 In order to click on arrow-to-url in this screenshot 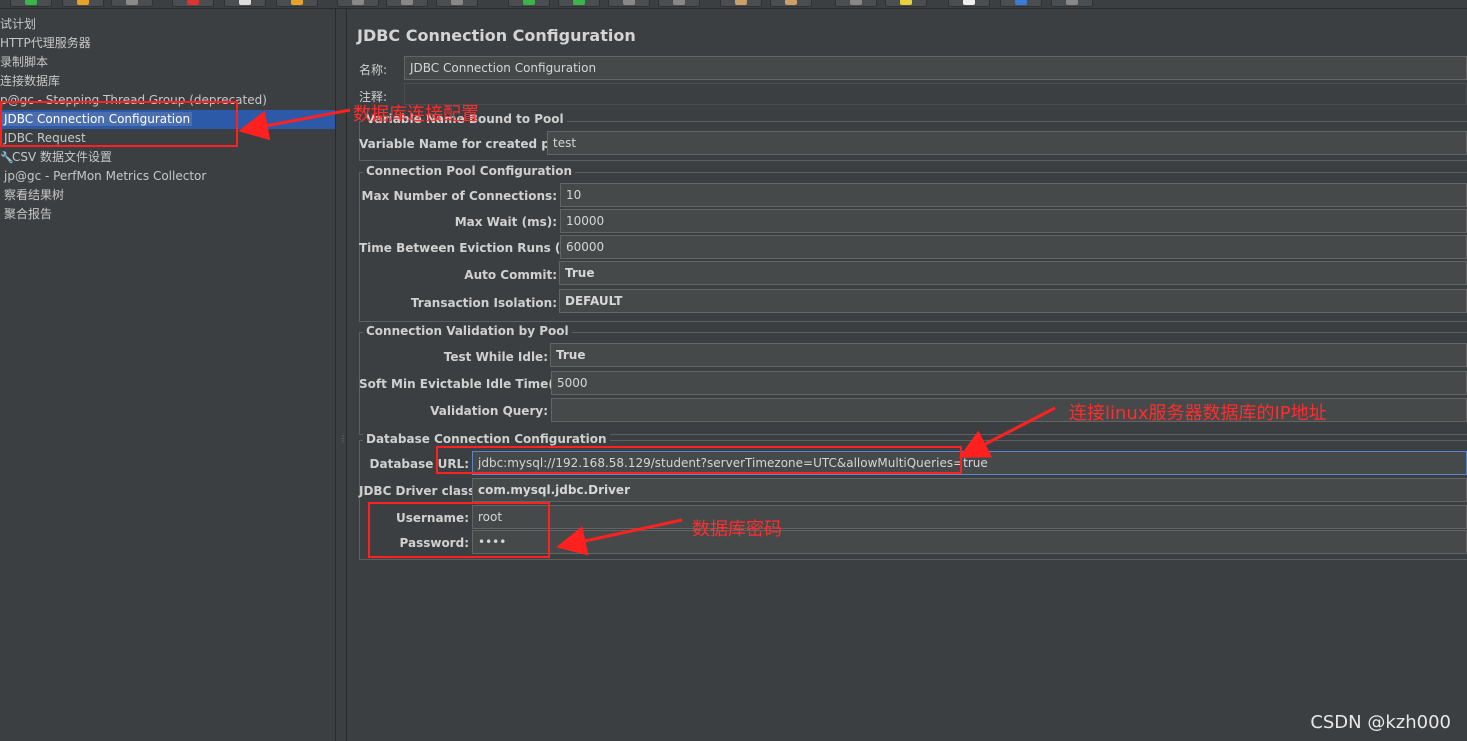, I will do `click(1007, 432)`.